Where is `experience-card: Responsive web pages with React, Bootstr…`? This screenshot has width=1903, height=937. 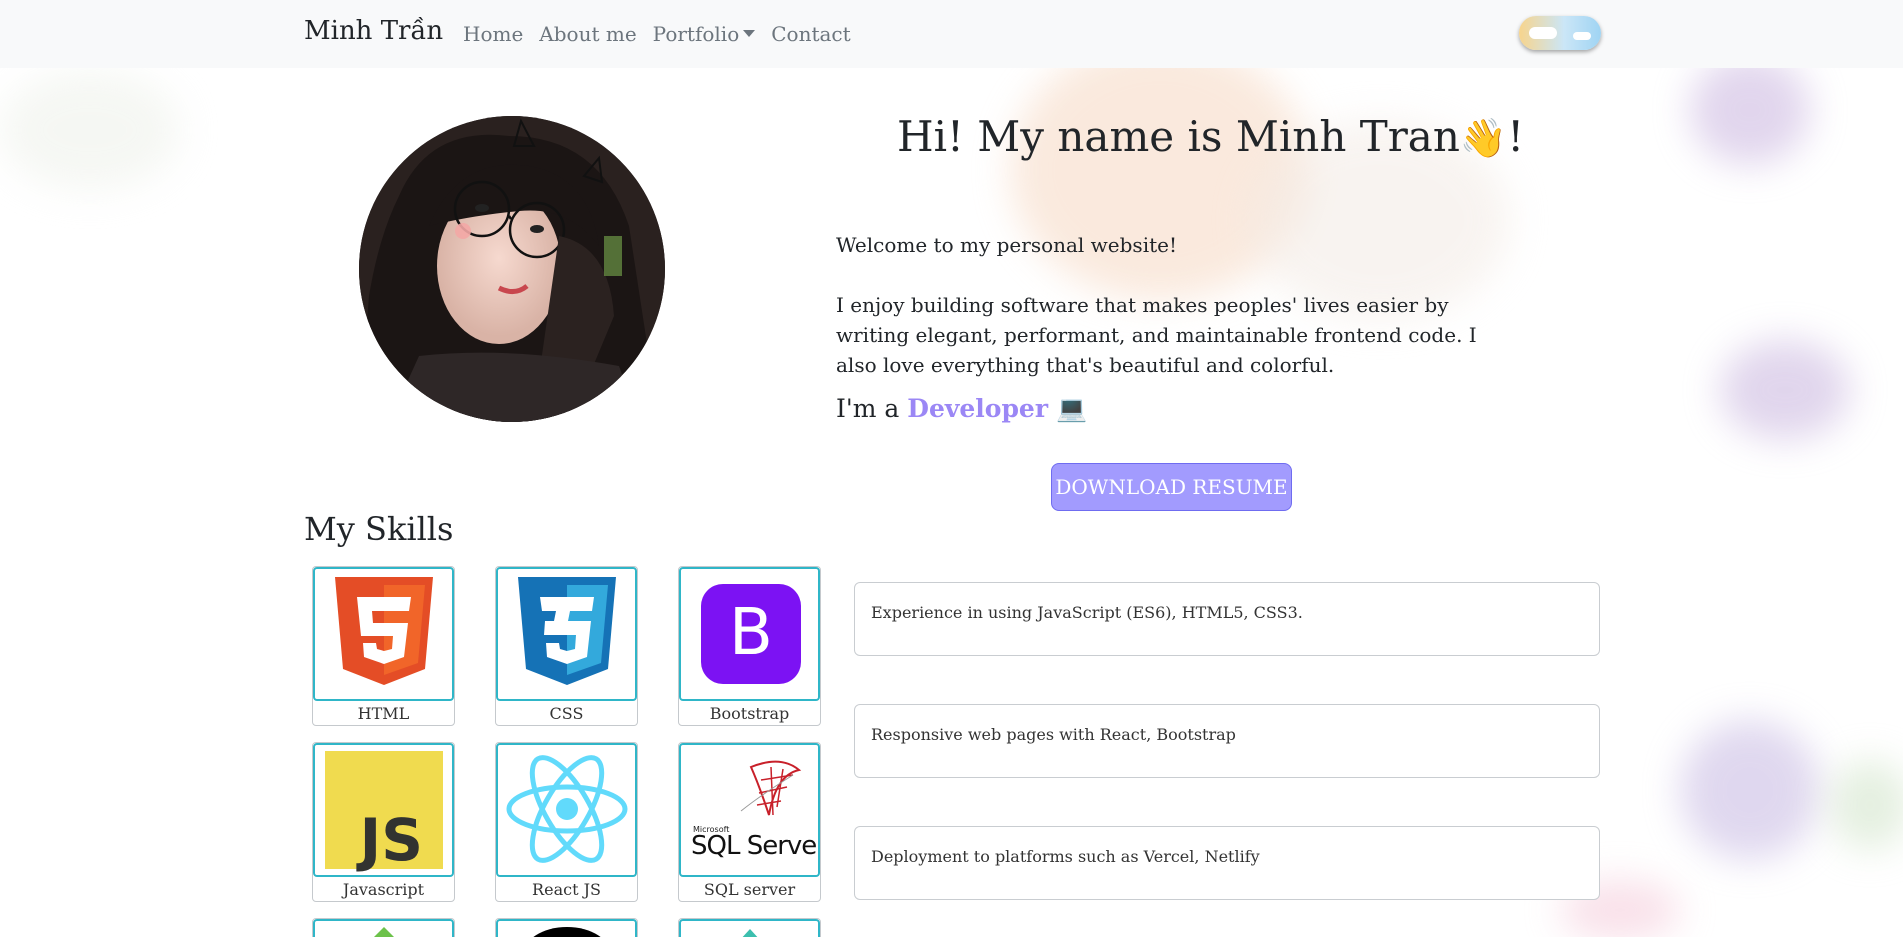
experience-card: Responsive web pages with React, Bootstr… is located at coordinates (1227, 741).